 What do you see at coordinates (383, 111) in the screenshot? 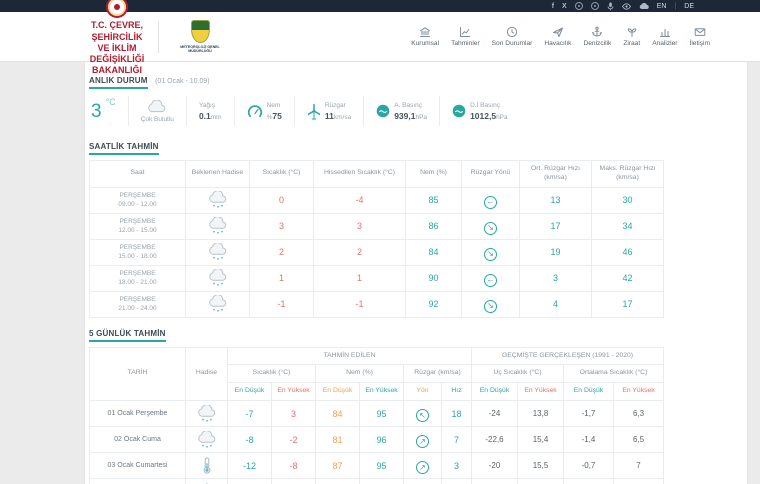
I see `pressure-dot-icon` at bounding box center [383, 111].